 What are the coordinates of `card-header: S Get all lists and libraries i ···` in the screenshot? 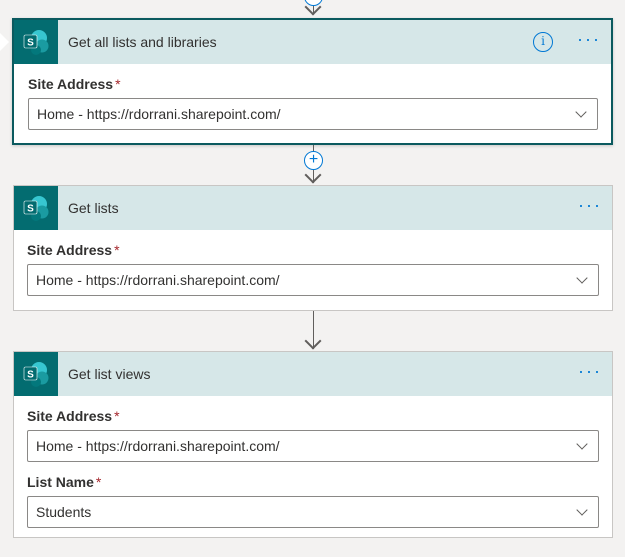 It's located at (312, 42).